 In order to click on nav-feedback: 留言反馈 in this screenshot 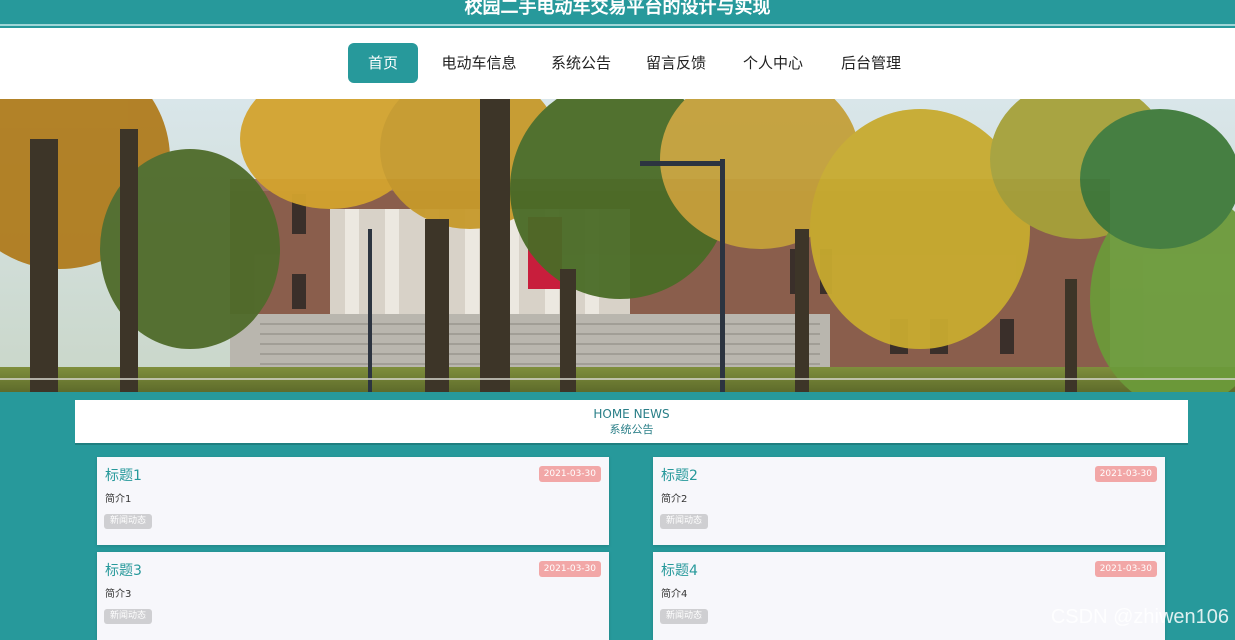, I will do `click(676, 63)`.